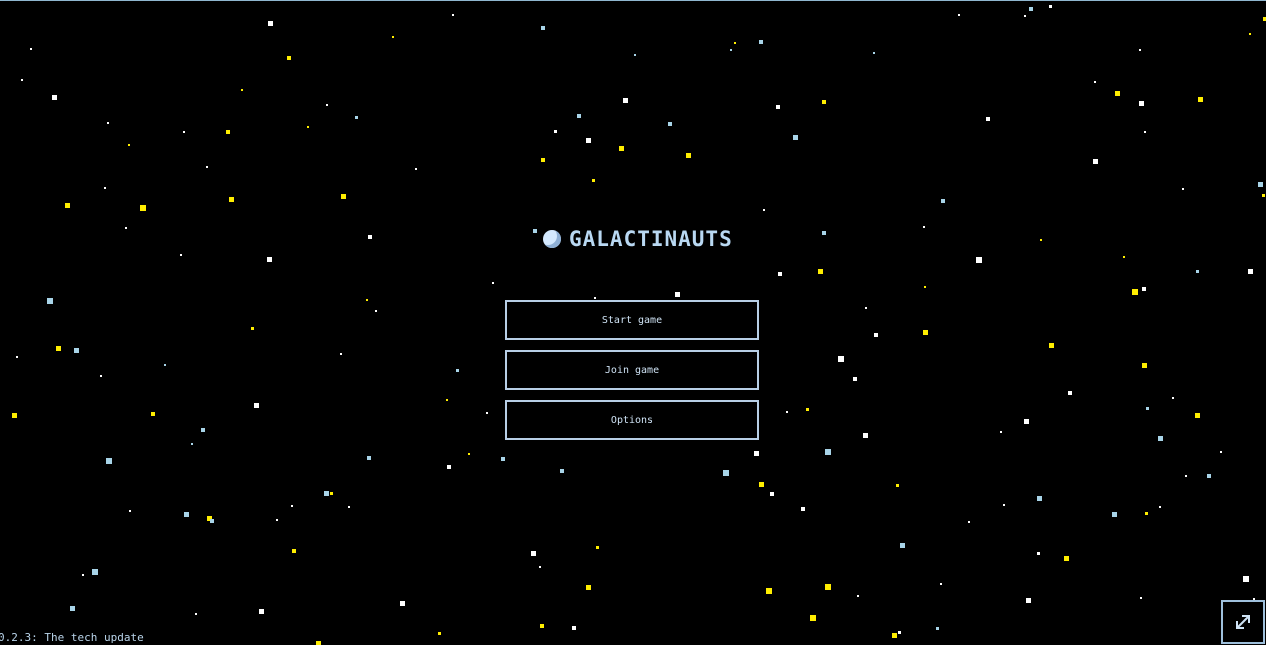  I want to click on options-button: Options, so click(632, 420).